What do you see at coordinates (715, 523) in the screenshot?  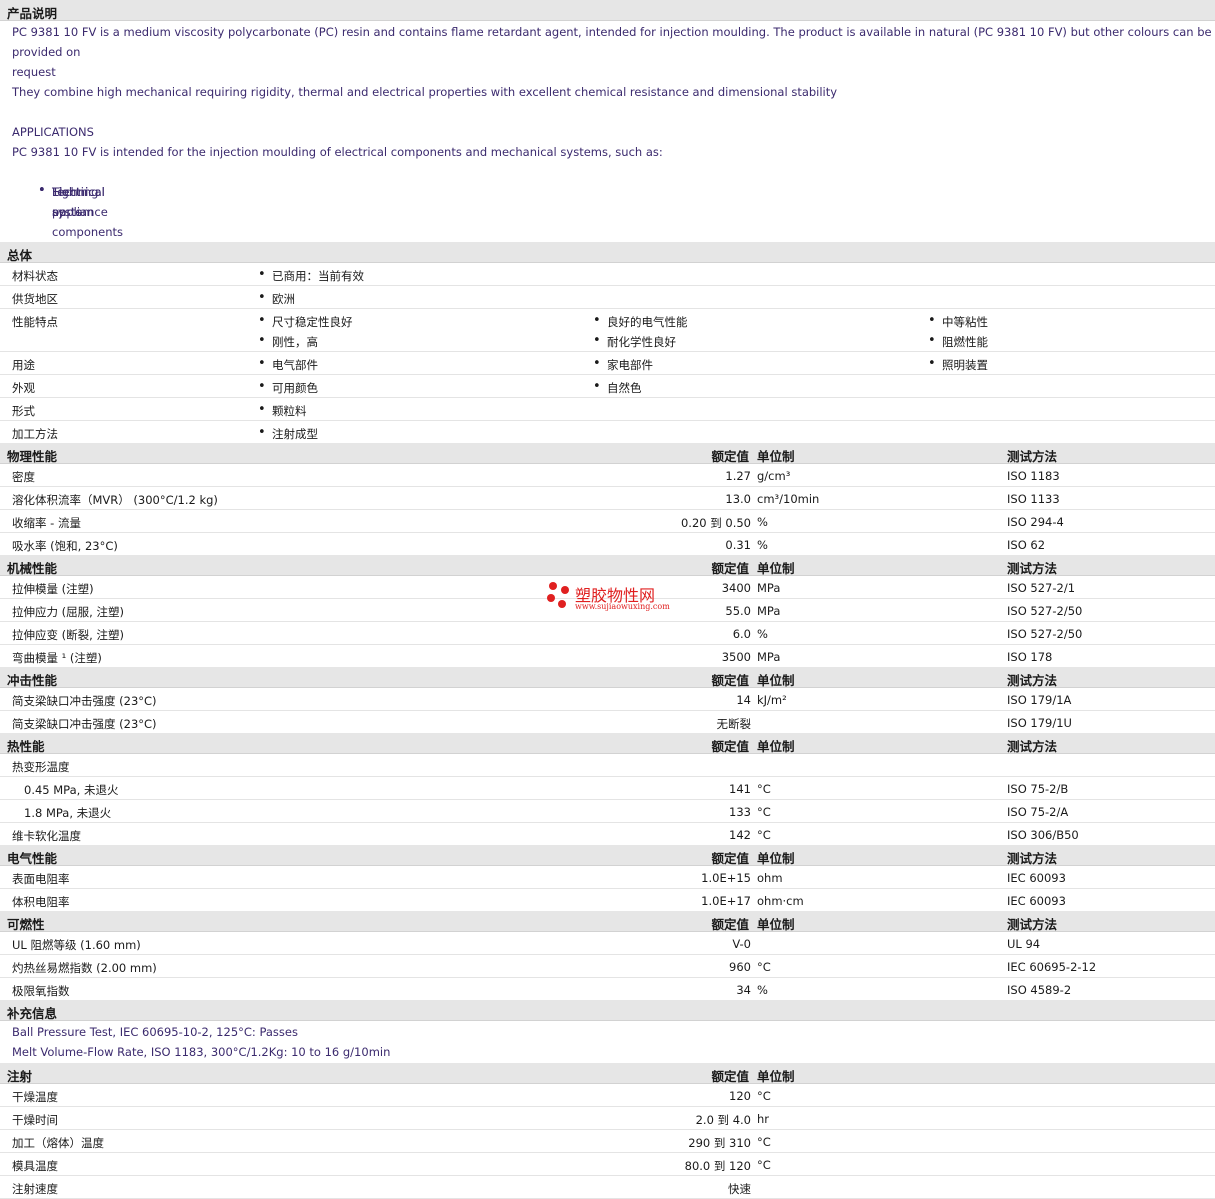 I see `property-value: 0.20 到 0.50` at bounding box center [715, 523].